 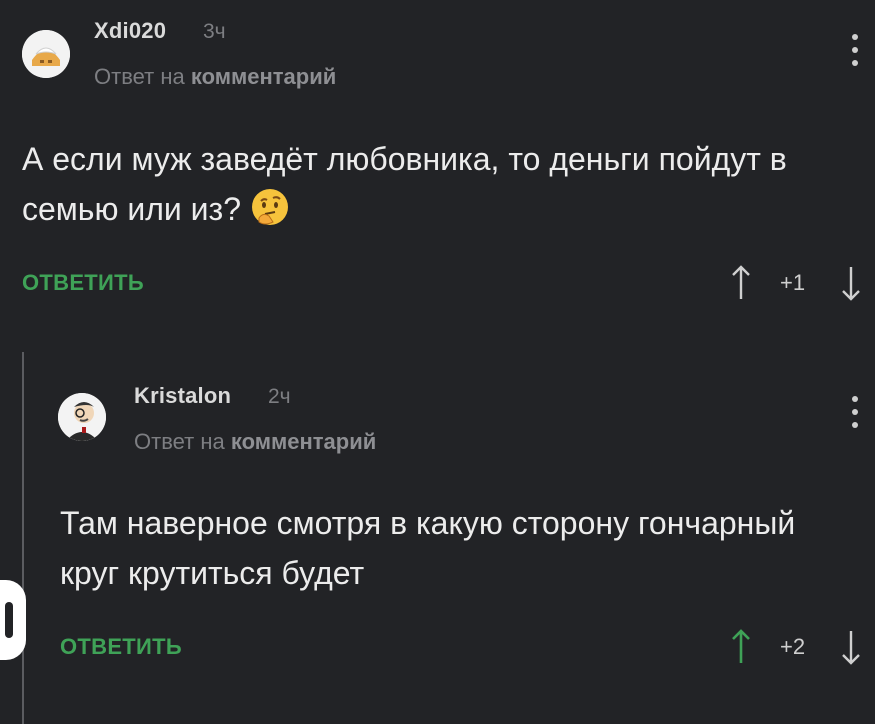 I want to click on vote-score: +2, so click(x=793, y=646).